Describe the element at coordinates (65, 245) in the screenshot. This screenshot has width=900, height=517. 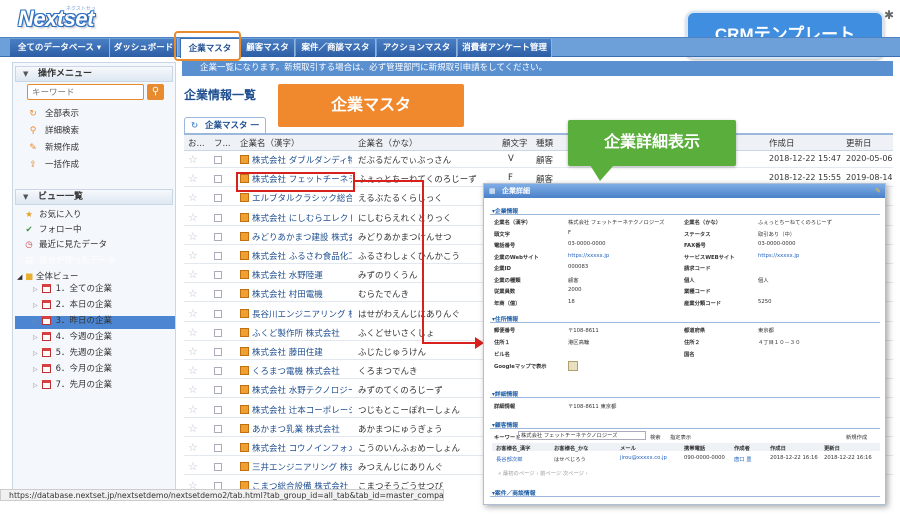
I see `view-recent: ◷ 最近に見たデータ` at that location.